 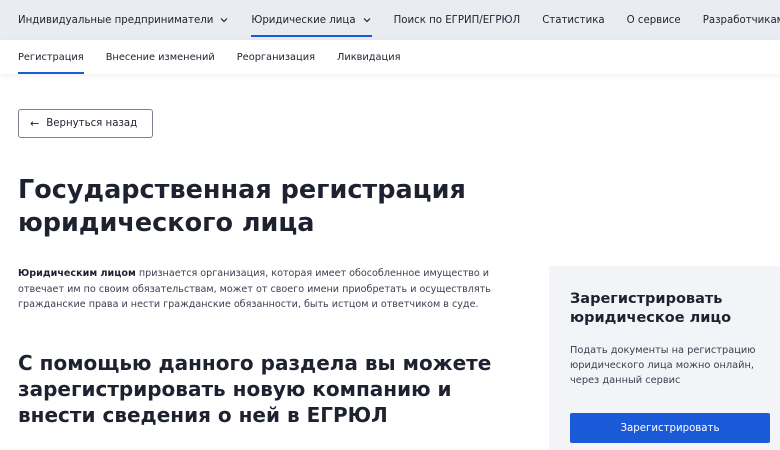 I want to click on nav-item-legal-entities: Юридические лица, so click(x=311, y=20).